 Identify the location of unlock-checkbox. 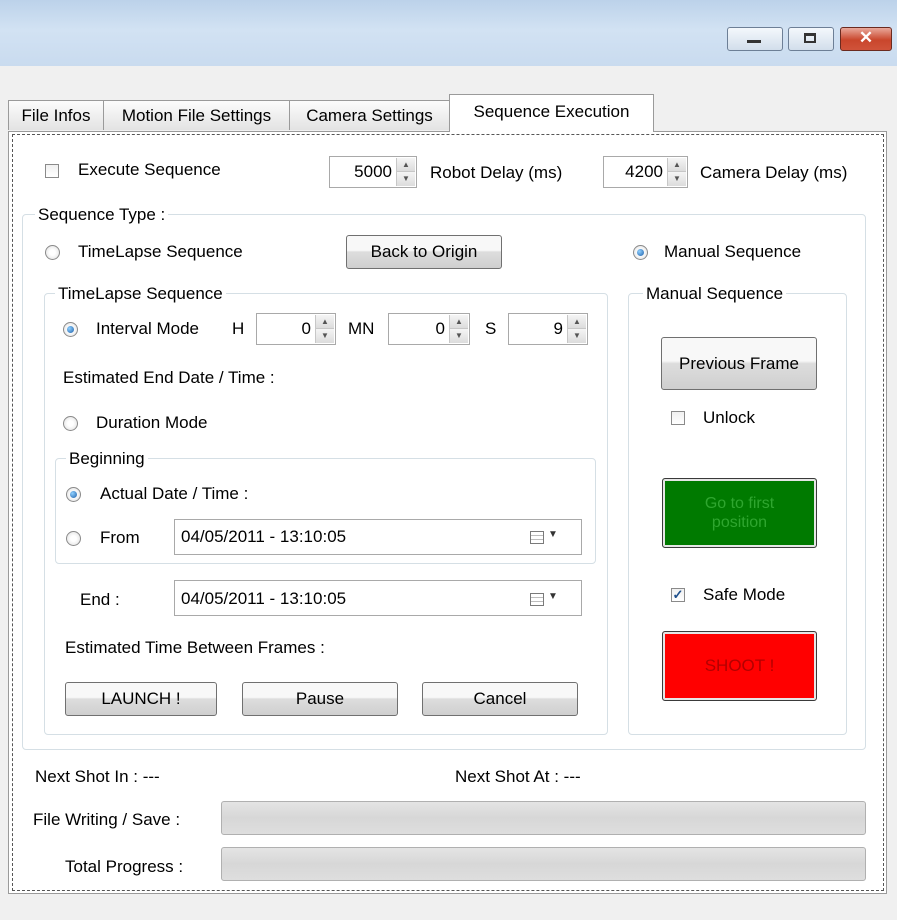
(678, 418).